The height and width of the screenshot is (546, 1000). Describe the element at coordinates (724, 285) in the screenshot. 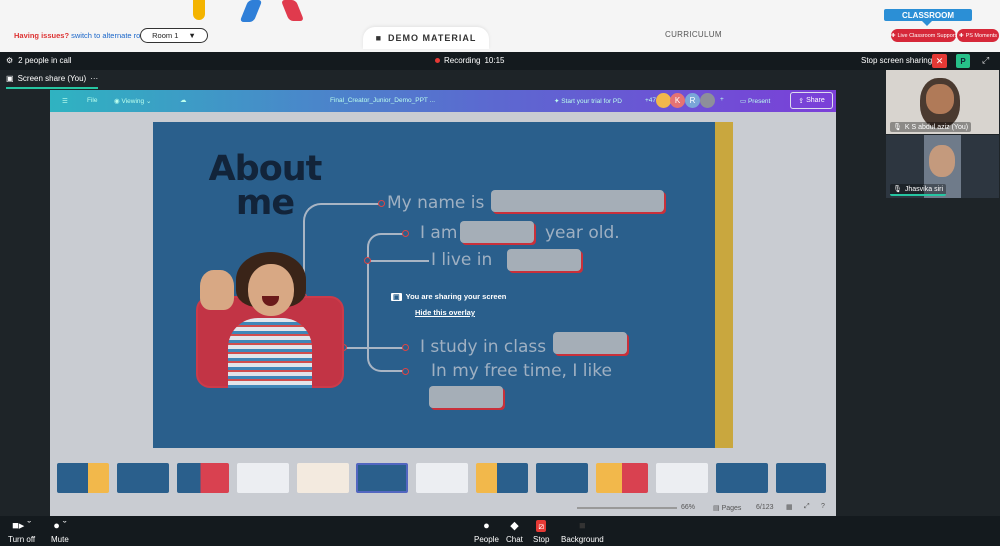

I see `slide-side-strip` at that location.